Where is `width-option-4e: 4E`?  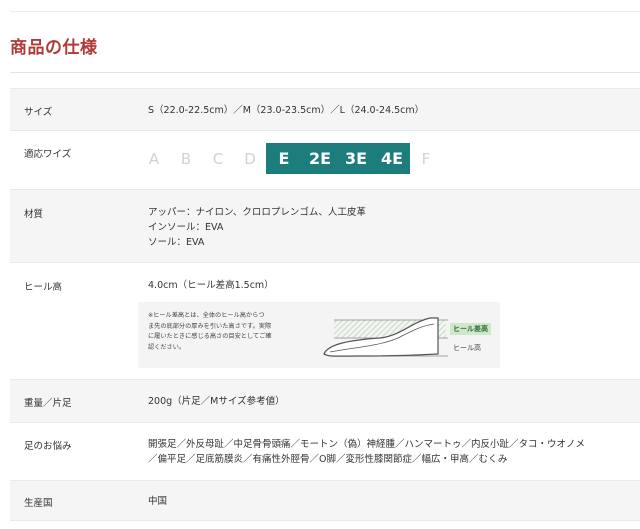 width-option-4e: 4E is located at coordinates (392, 158).